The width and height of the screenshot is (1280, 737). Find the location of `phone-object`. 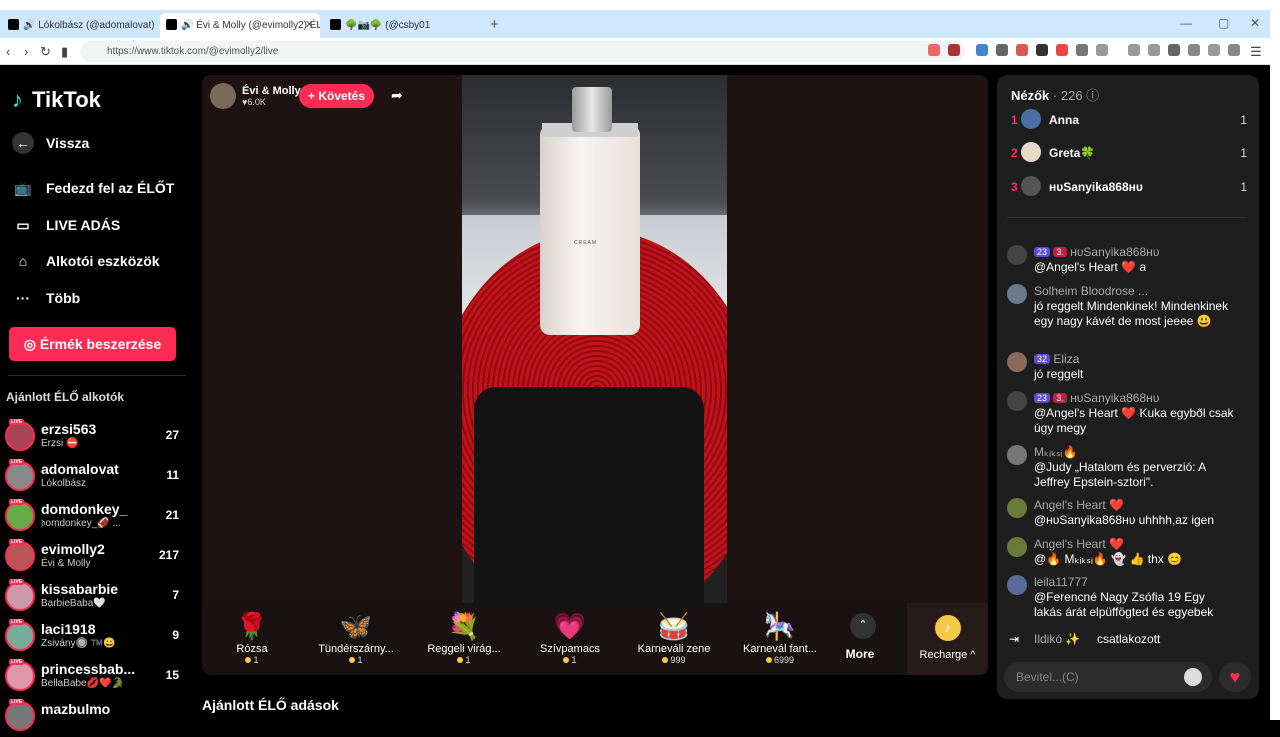

phone-object is located at coordinates (589, 496).